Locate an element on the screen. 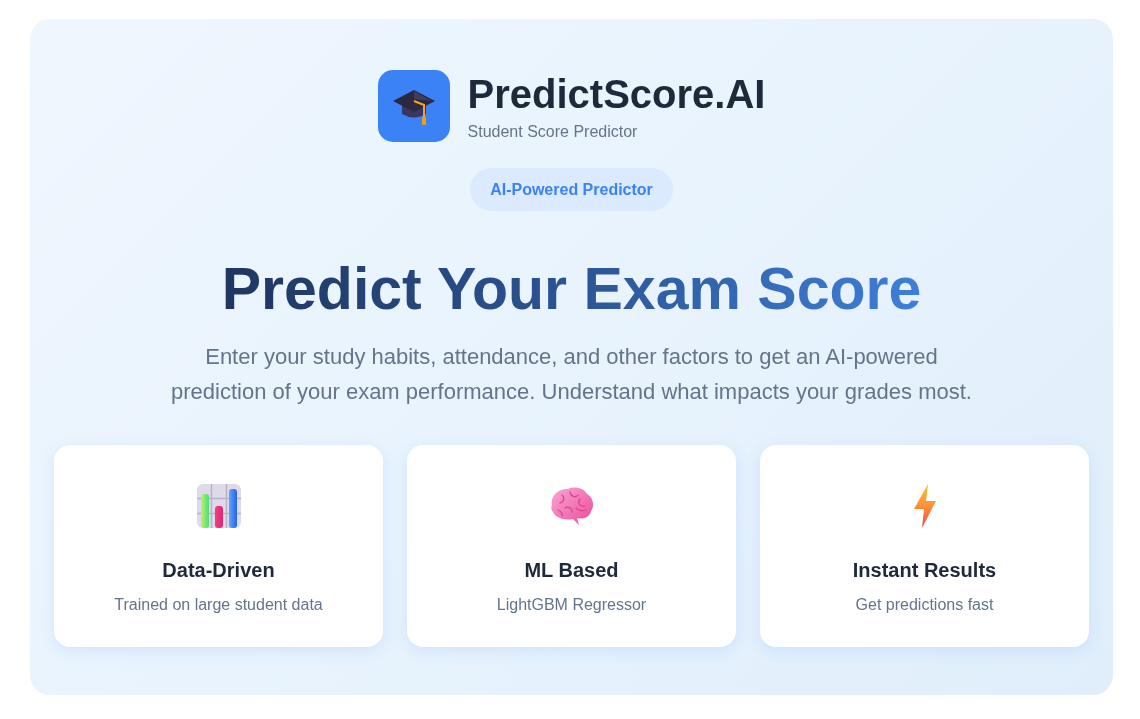  brain-icon is located at coordinates (571, 506).